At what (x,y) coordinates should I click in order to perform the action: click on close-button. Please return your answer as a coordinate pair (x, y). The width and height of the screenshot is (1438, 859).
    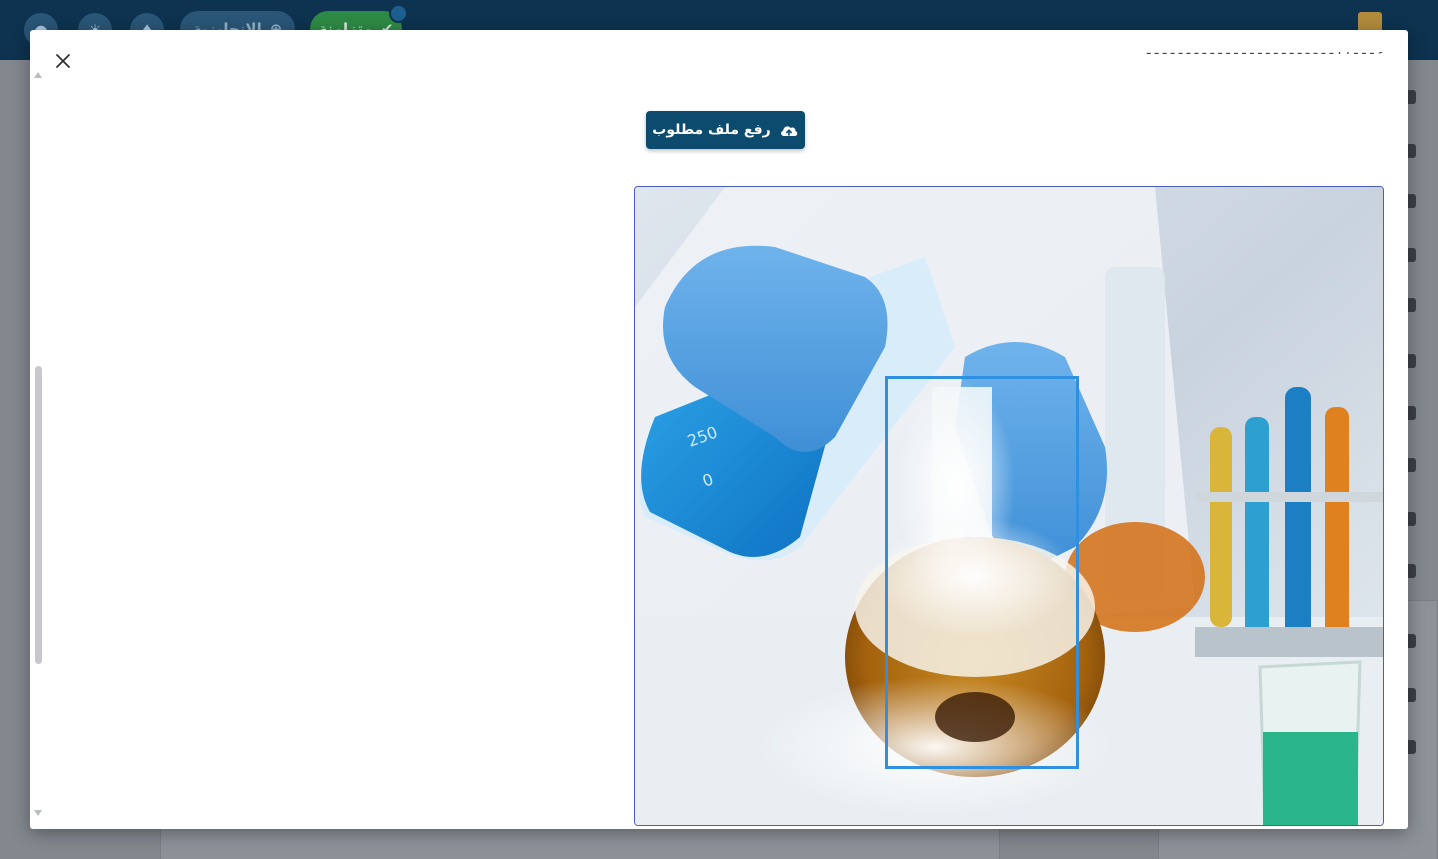
    Looking at the image, I should click on (63, 61).